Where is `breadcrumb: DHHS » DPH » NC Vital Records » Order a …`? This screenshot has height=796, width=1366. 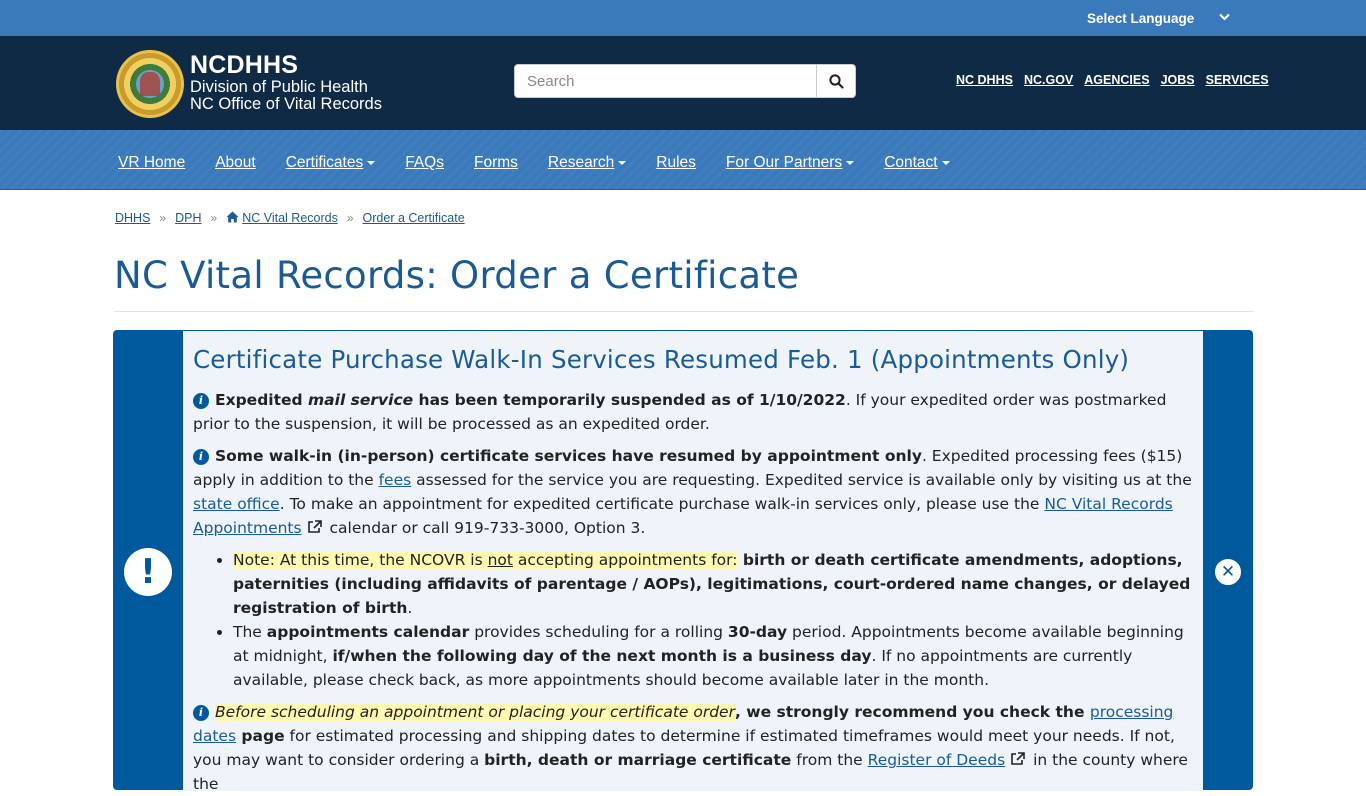 breadcrumb: DHHS » DPH » NC Vital Records » Order a … is located at coordinates (290, 218).